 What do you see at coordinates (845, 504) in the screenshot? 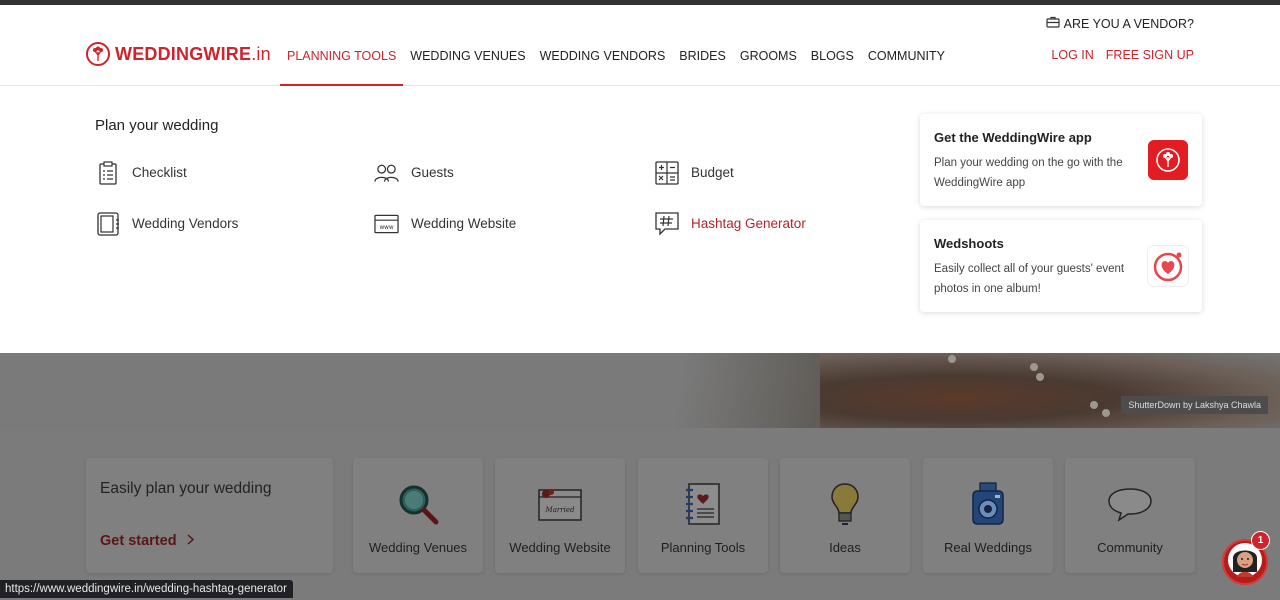
I see `lightbulb-icon` at bounding box center [845, 504].